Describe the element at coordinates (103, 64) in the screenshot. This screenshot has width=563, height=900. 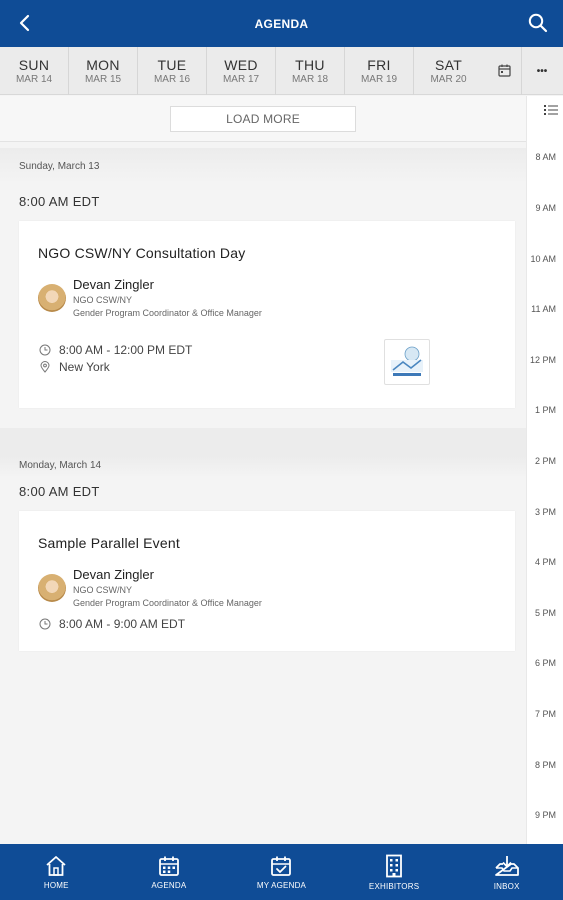
I see `day-name: MON` at that location.